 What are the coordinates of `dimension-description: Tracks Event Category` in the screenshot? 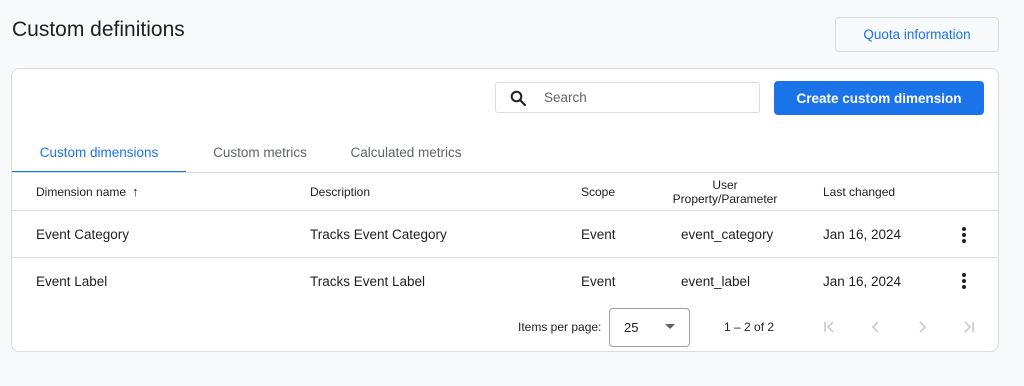 It's located at (378, 234).